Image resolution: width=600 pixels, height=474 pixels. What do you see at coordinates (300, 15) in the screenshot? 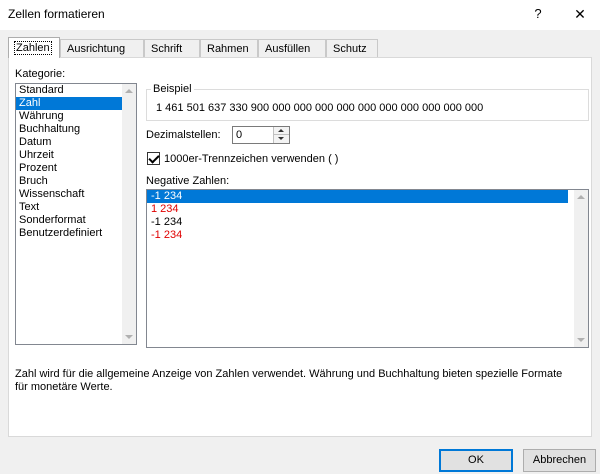
I see `title-bar: Zellen formatieren ? ✕` at bounding box center [300, 15].